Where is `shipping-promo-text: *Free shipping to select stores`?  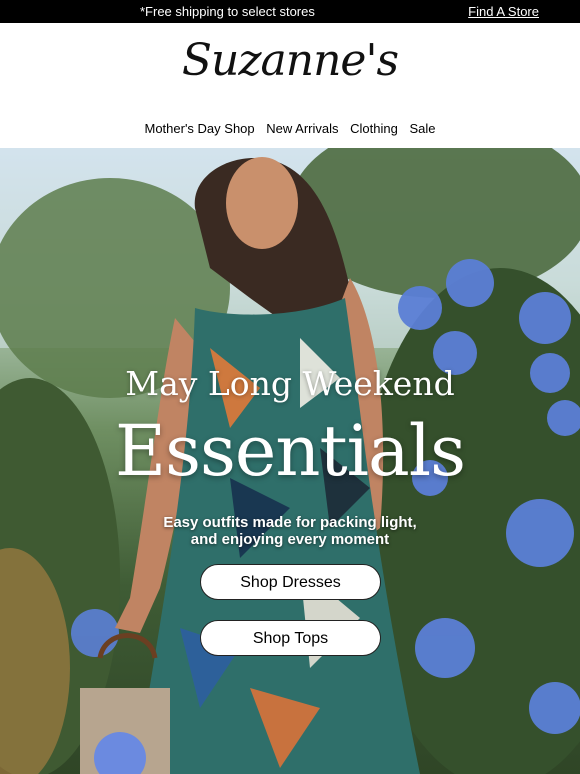 shipping-promo-text: *Free shipping to select stores is located at coordinates (227, 11).